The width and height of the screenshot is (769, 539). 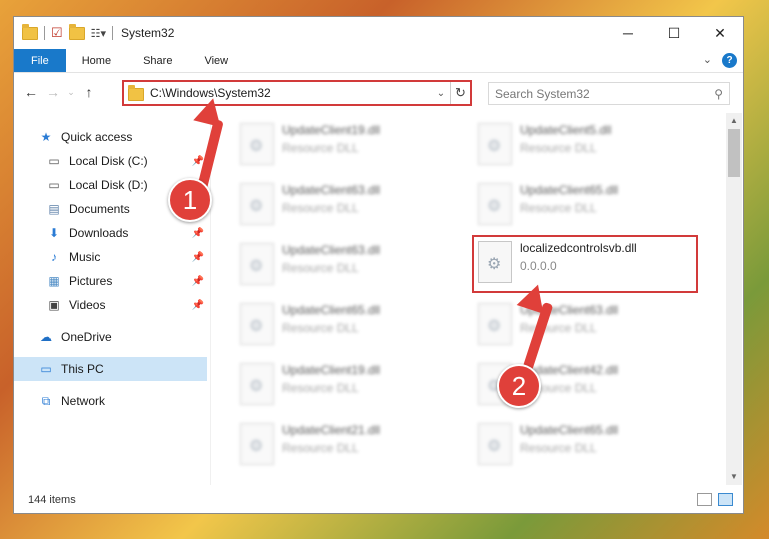 I want to click on scrollbar-thumb, so click(x=734, y=153).